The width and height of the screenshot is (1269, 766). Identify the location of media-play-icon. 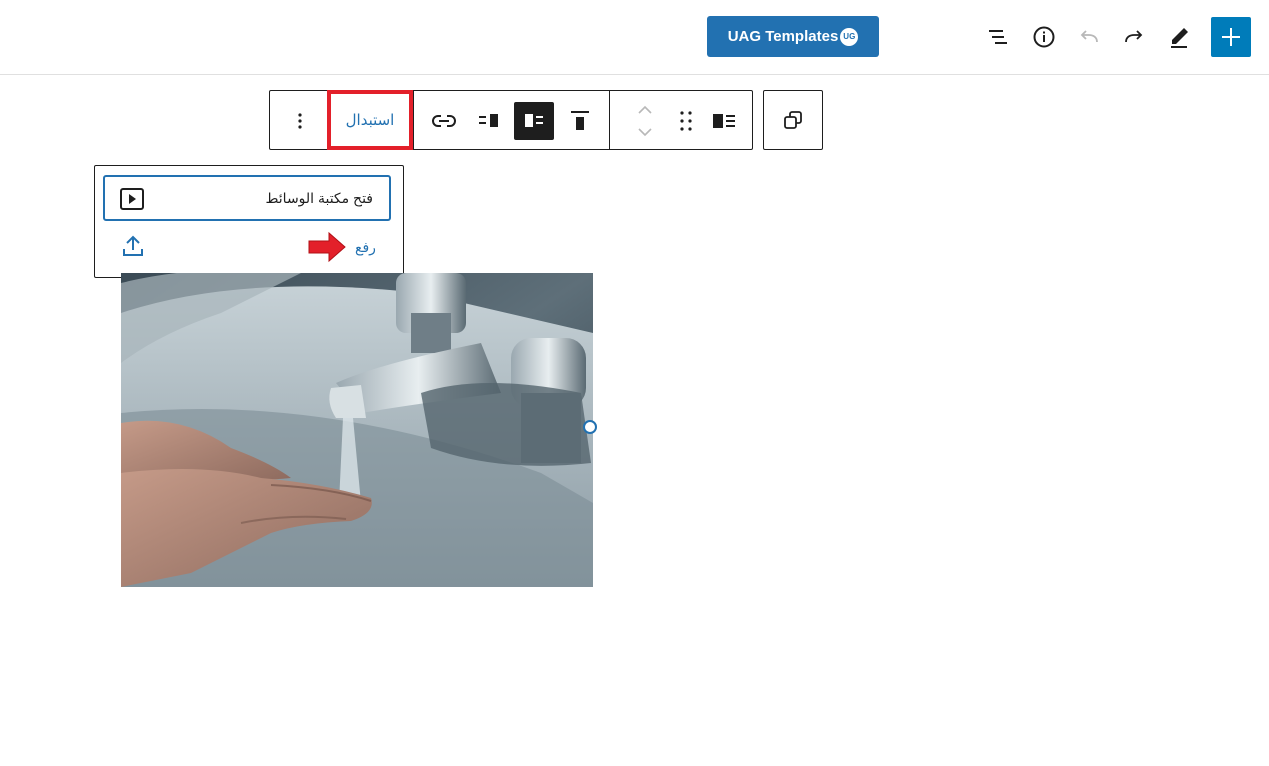
(132, 199).